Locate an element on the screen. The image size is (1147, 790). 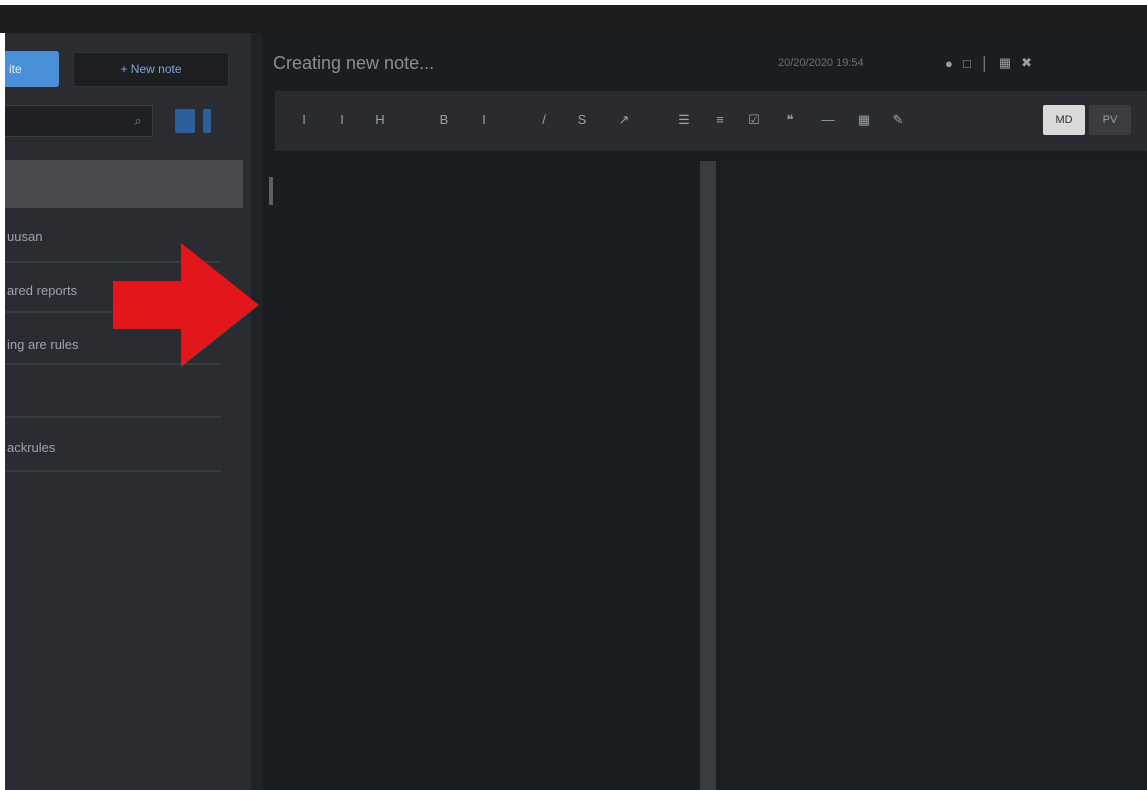
checklist-button: ☑ is located at coordinates (754, 120).